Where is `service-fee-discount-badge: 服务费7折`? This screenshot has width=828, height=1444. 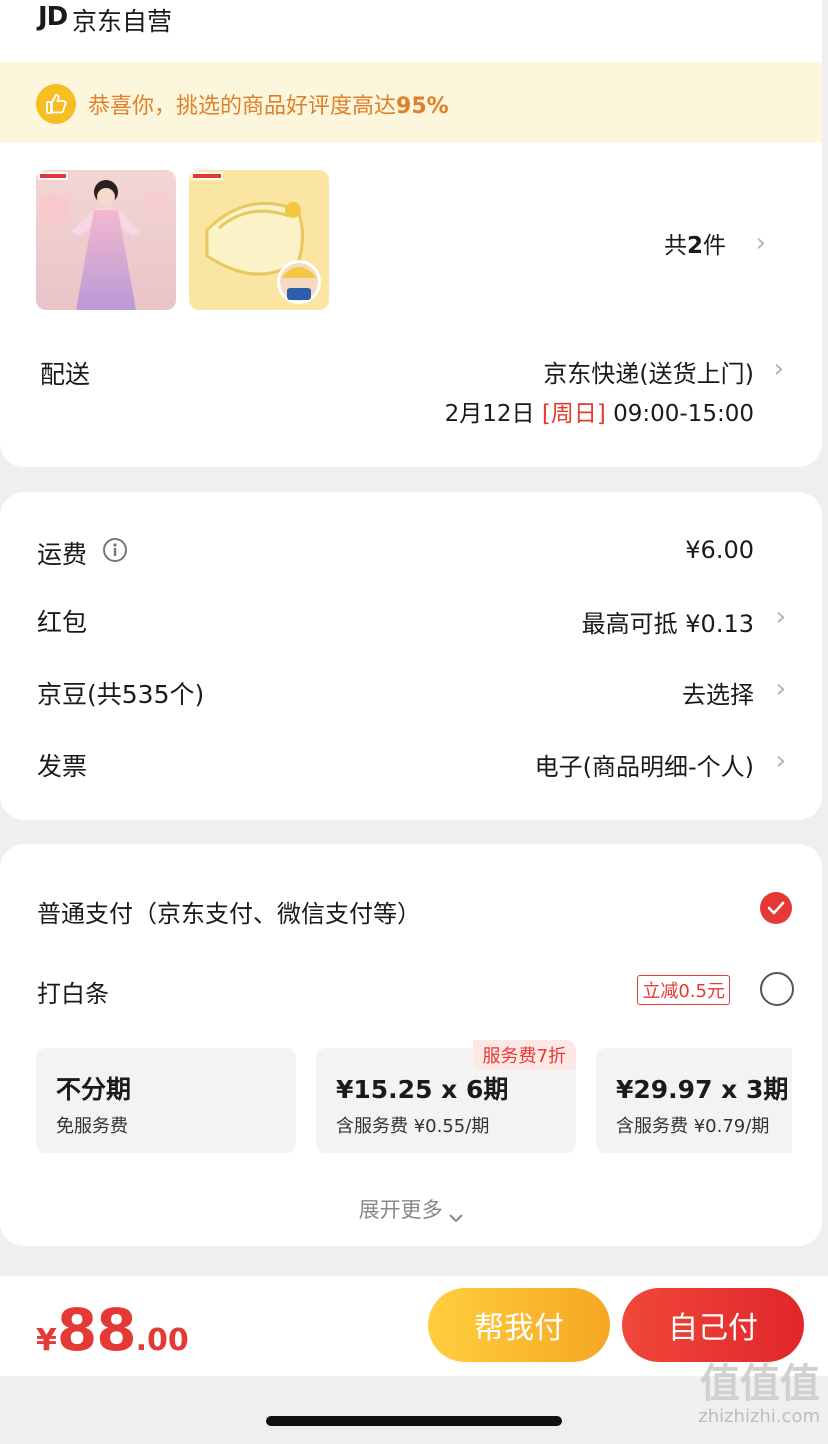 service-fee-discount-badge: 服务费7折 is located at coordinates (524, 1055).